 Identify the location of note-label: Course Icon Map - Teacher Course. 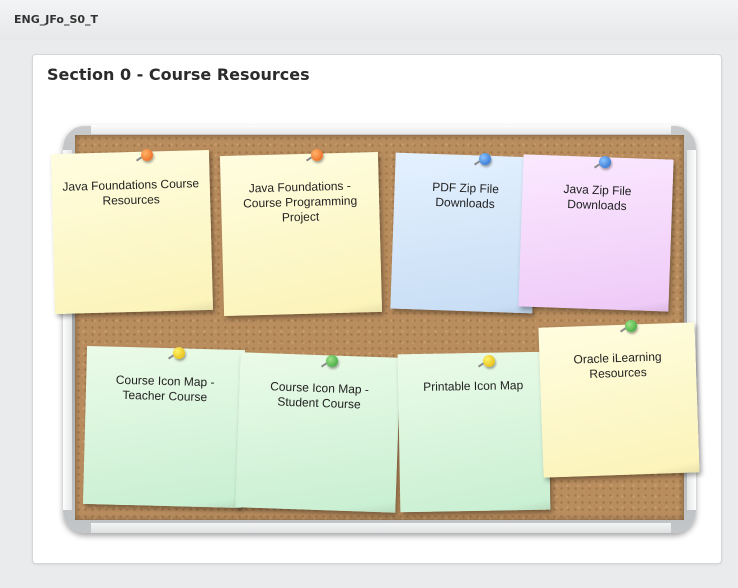
(165, 388).